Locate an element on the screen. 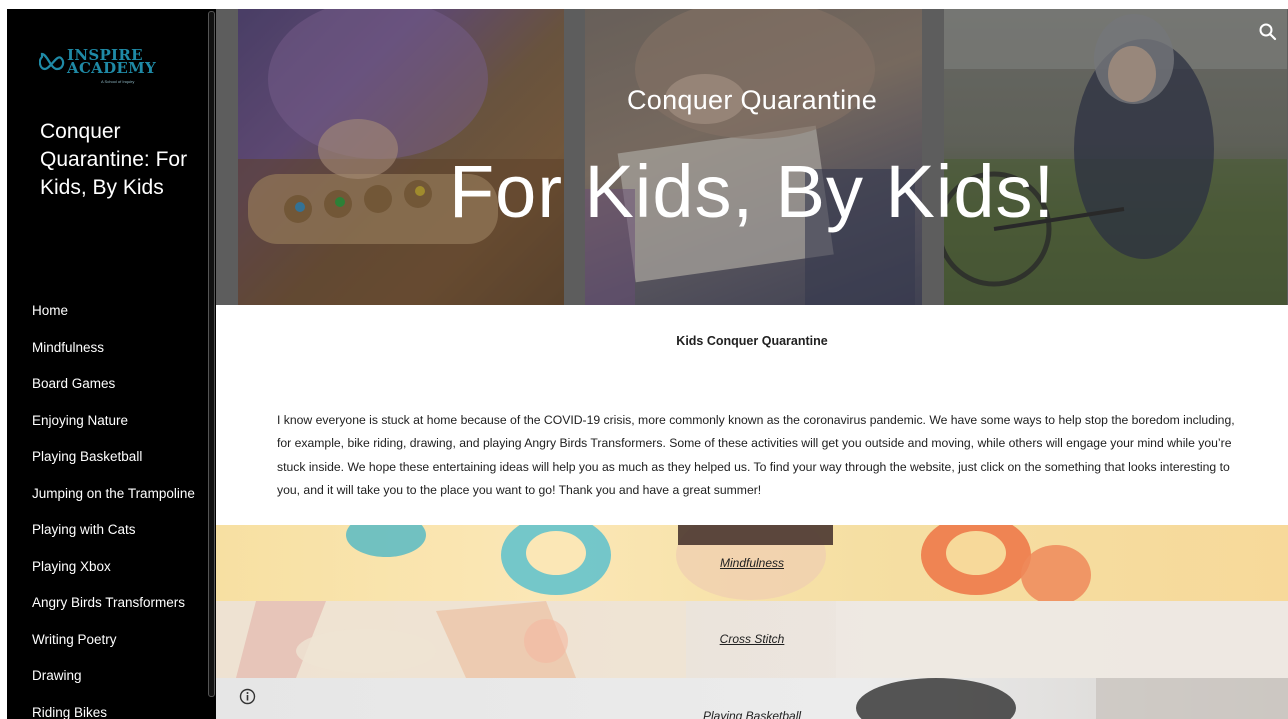 This screenshot has width=1288, height=719. logo-text: INSPIRE ACADEMY is located at coordinates (112, 62).